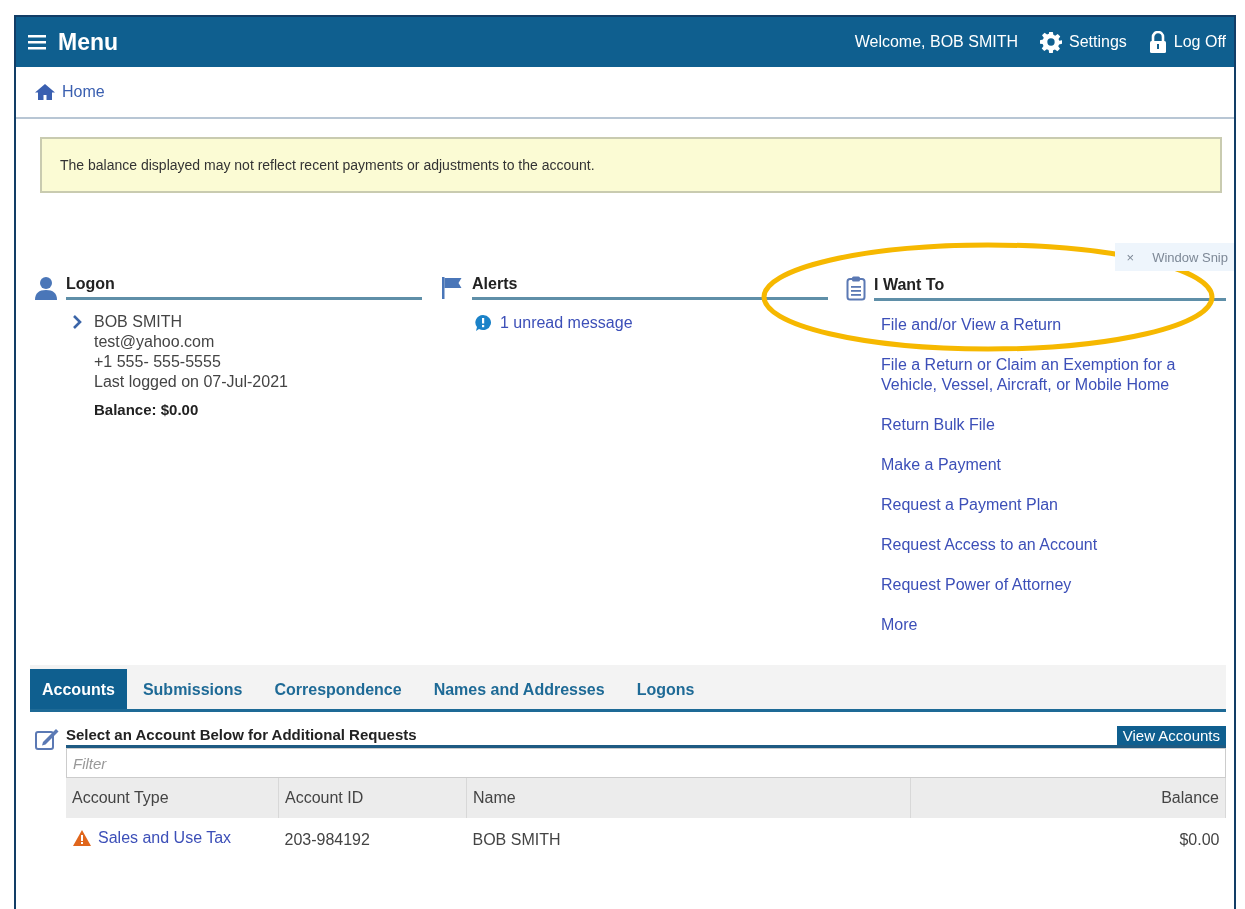  What do you see at coordinates (651, 323) in the screenshot?
I see `unread-message-link: 1 unread message` at bounding box center [651, 323].